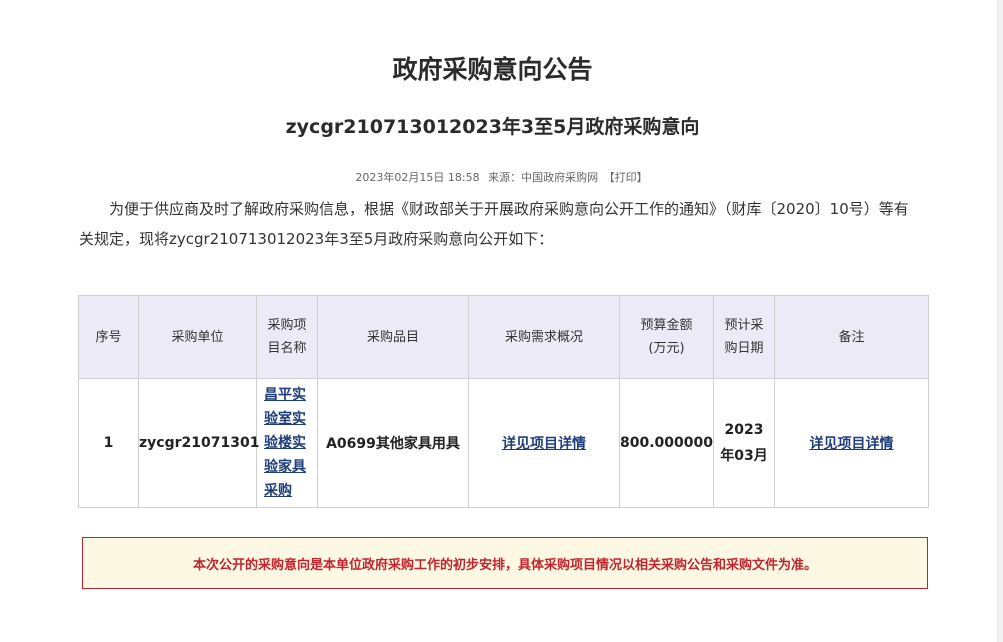  What do you see at coordinates (492, 69) in the screenshot?
I see `page-title: 政府采购意向公告` at bounding box center [492, 69].